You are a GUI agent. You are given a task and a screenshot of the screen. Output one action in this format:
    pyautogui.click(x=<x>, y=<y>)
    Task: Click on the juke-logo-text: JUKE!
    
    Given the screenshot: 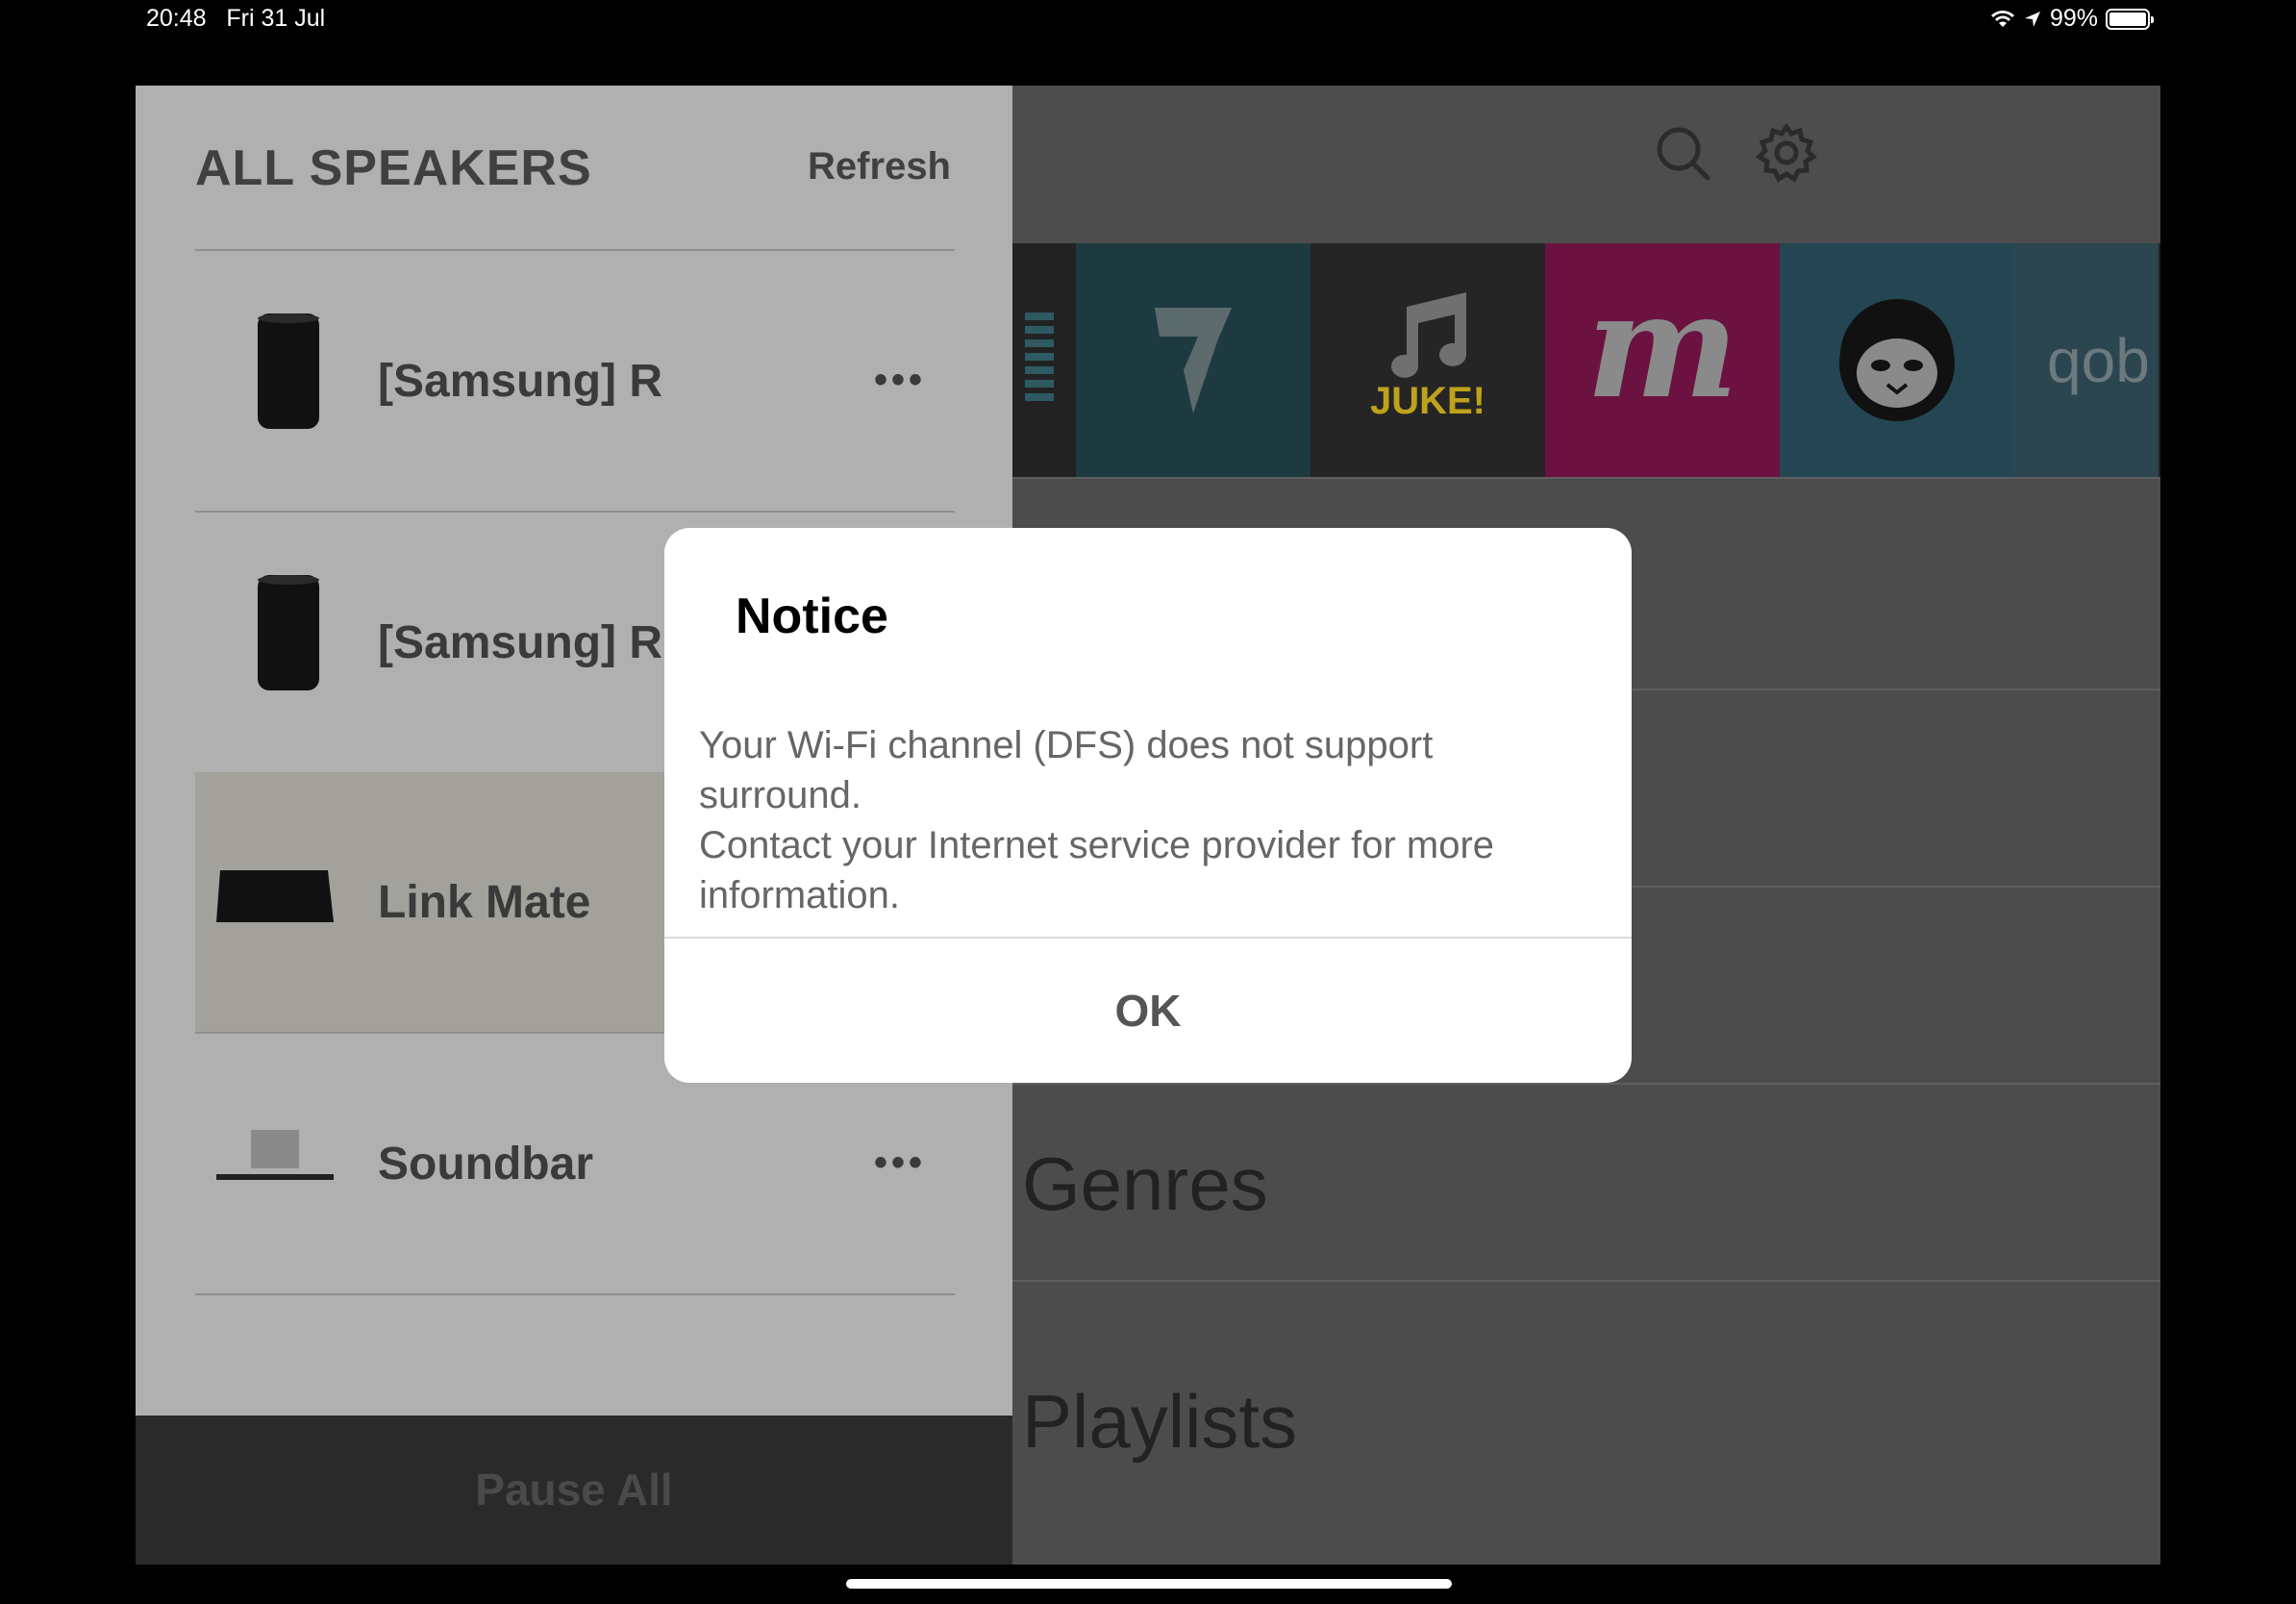 What is the action you would take?
    pyautogui.click(x=1427, y=401)
    